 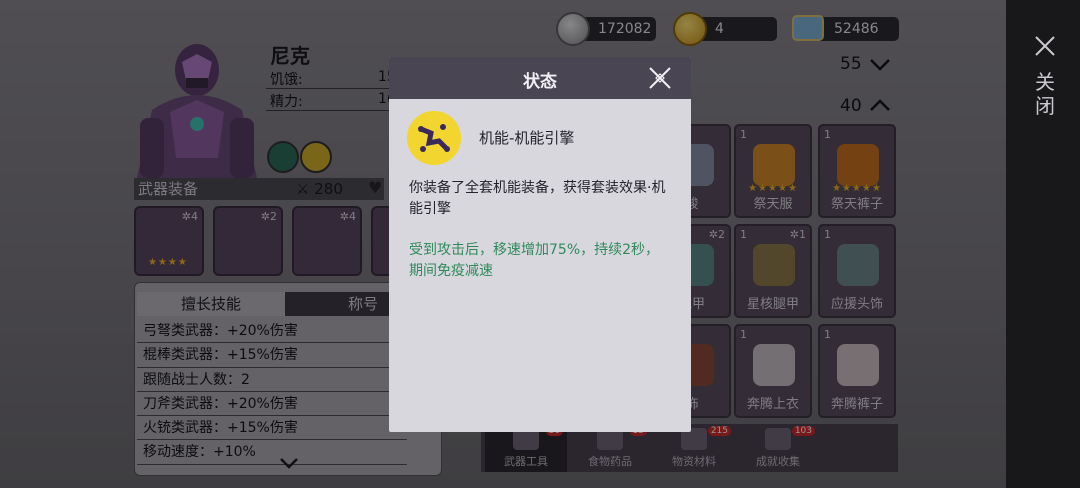 I want to click on close-label: 关闭, so click(x=1045, y=94).